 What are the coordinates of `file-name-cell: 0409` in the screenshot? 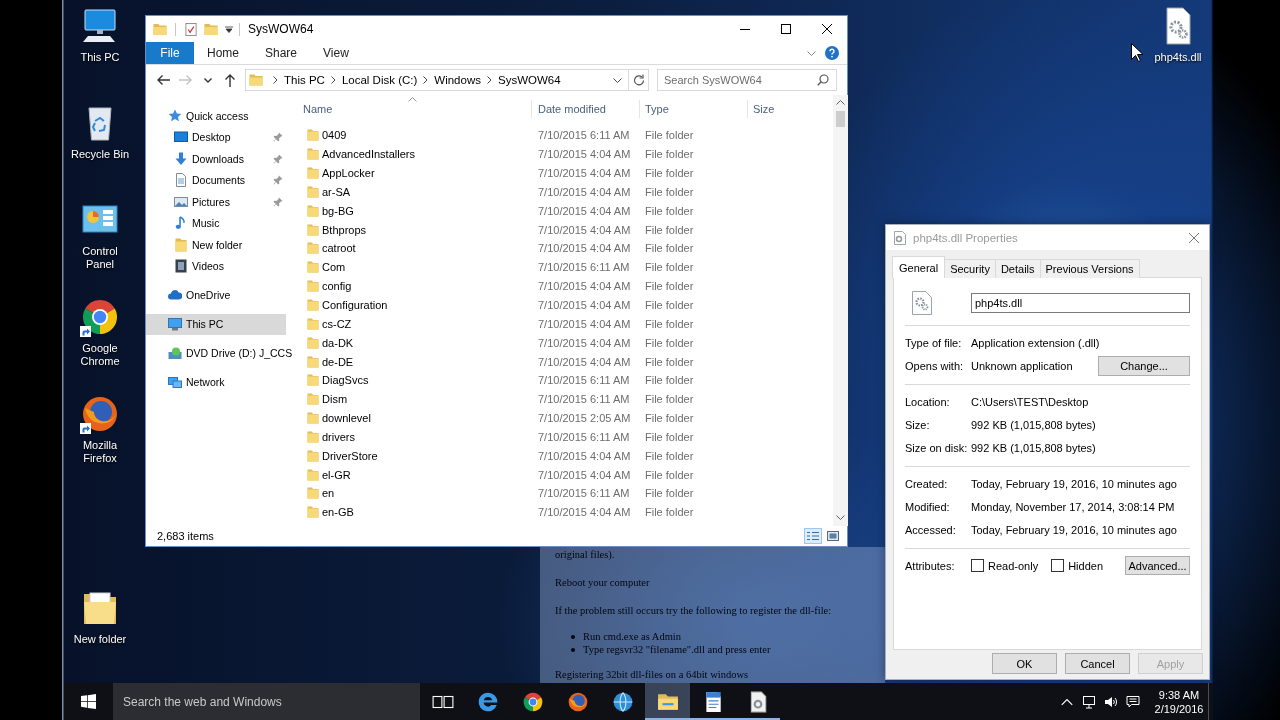 It's located at (416, 135).